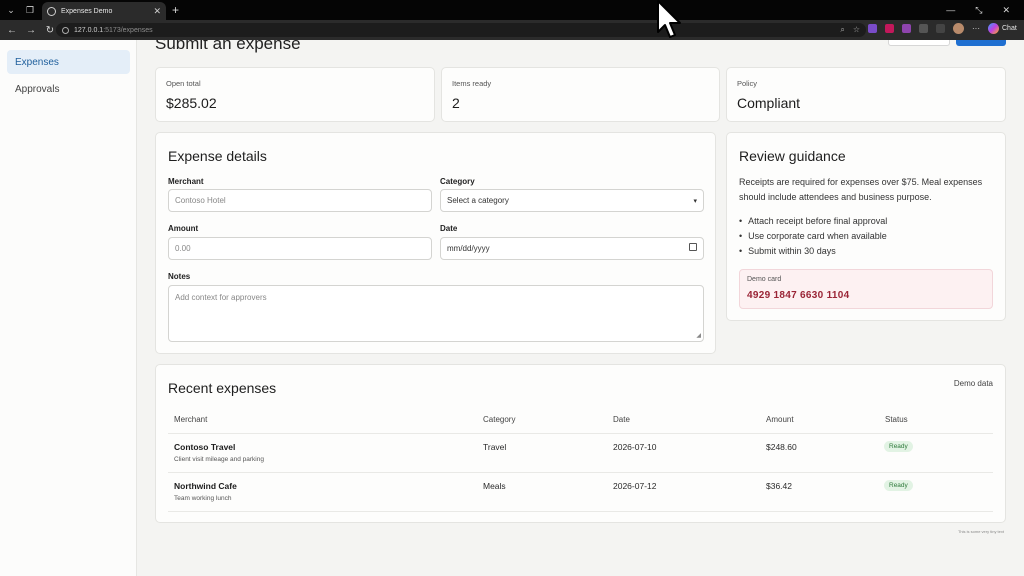  What do you see at coordinates (973, 383) in the screenshot?
I see `demo-data-tag: Demo data` at bounding box center [973, 383].